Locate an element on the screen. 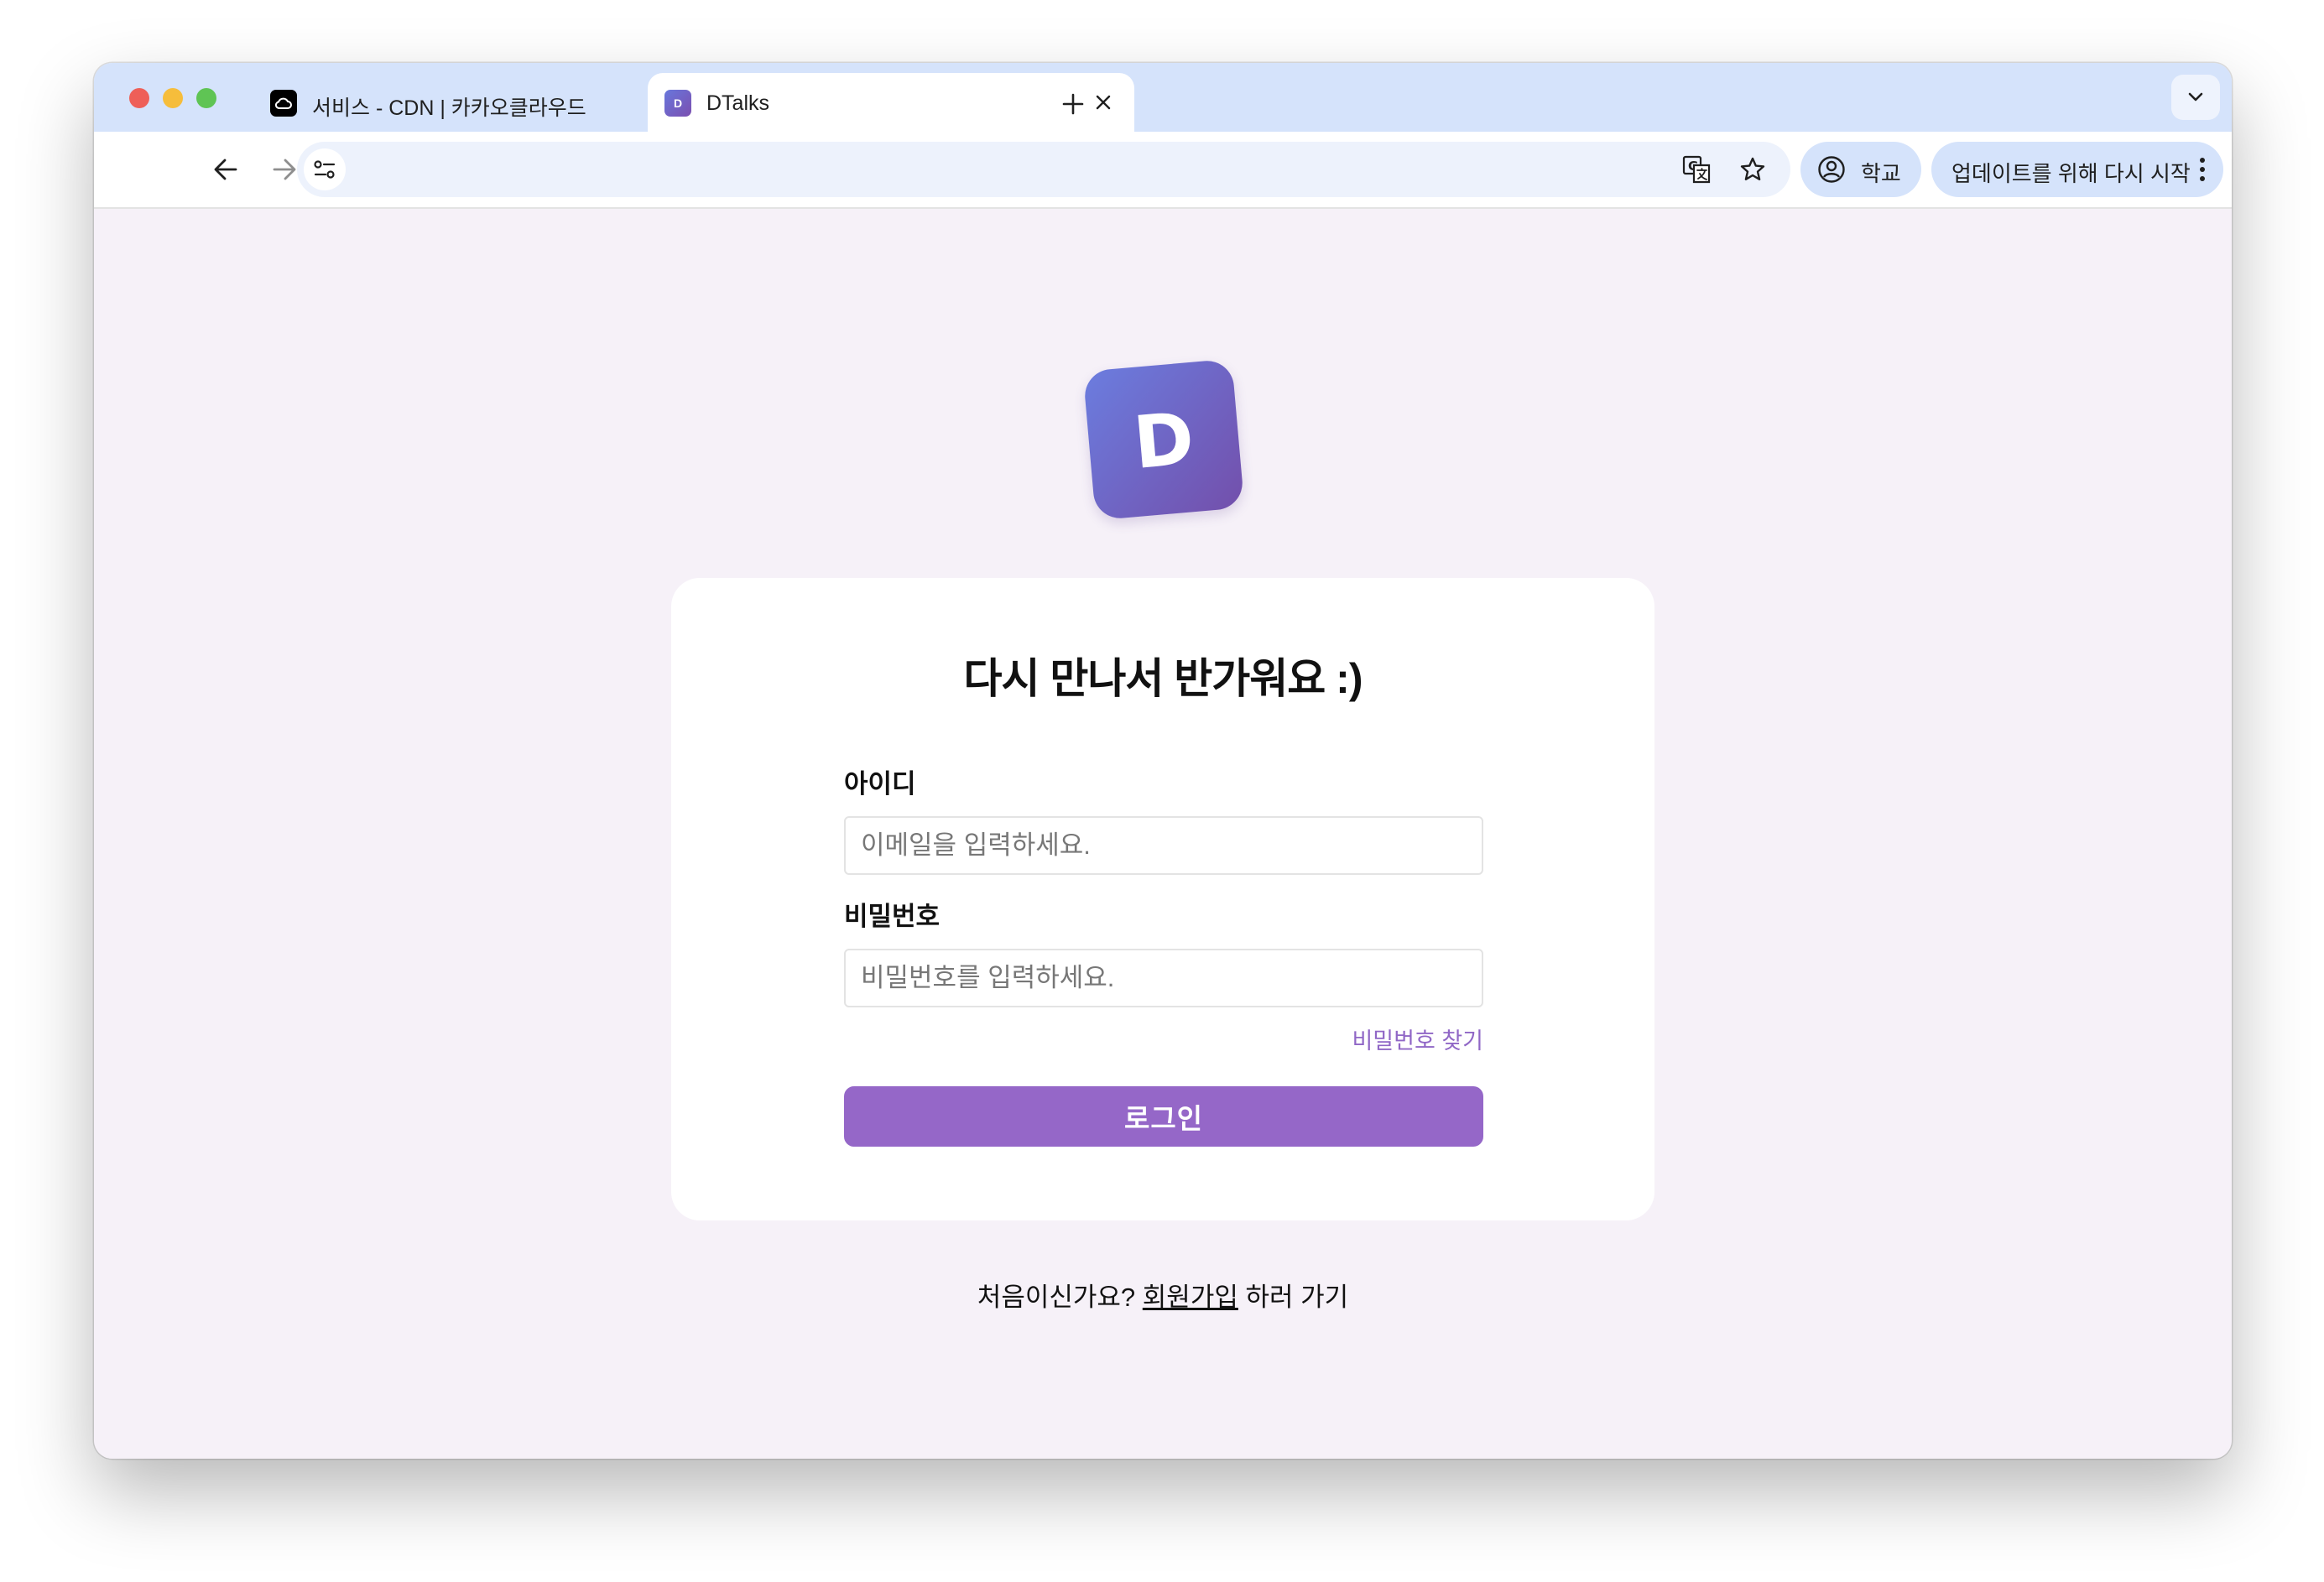  account-circle-icon is located at coordinates (1831, 169).